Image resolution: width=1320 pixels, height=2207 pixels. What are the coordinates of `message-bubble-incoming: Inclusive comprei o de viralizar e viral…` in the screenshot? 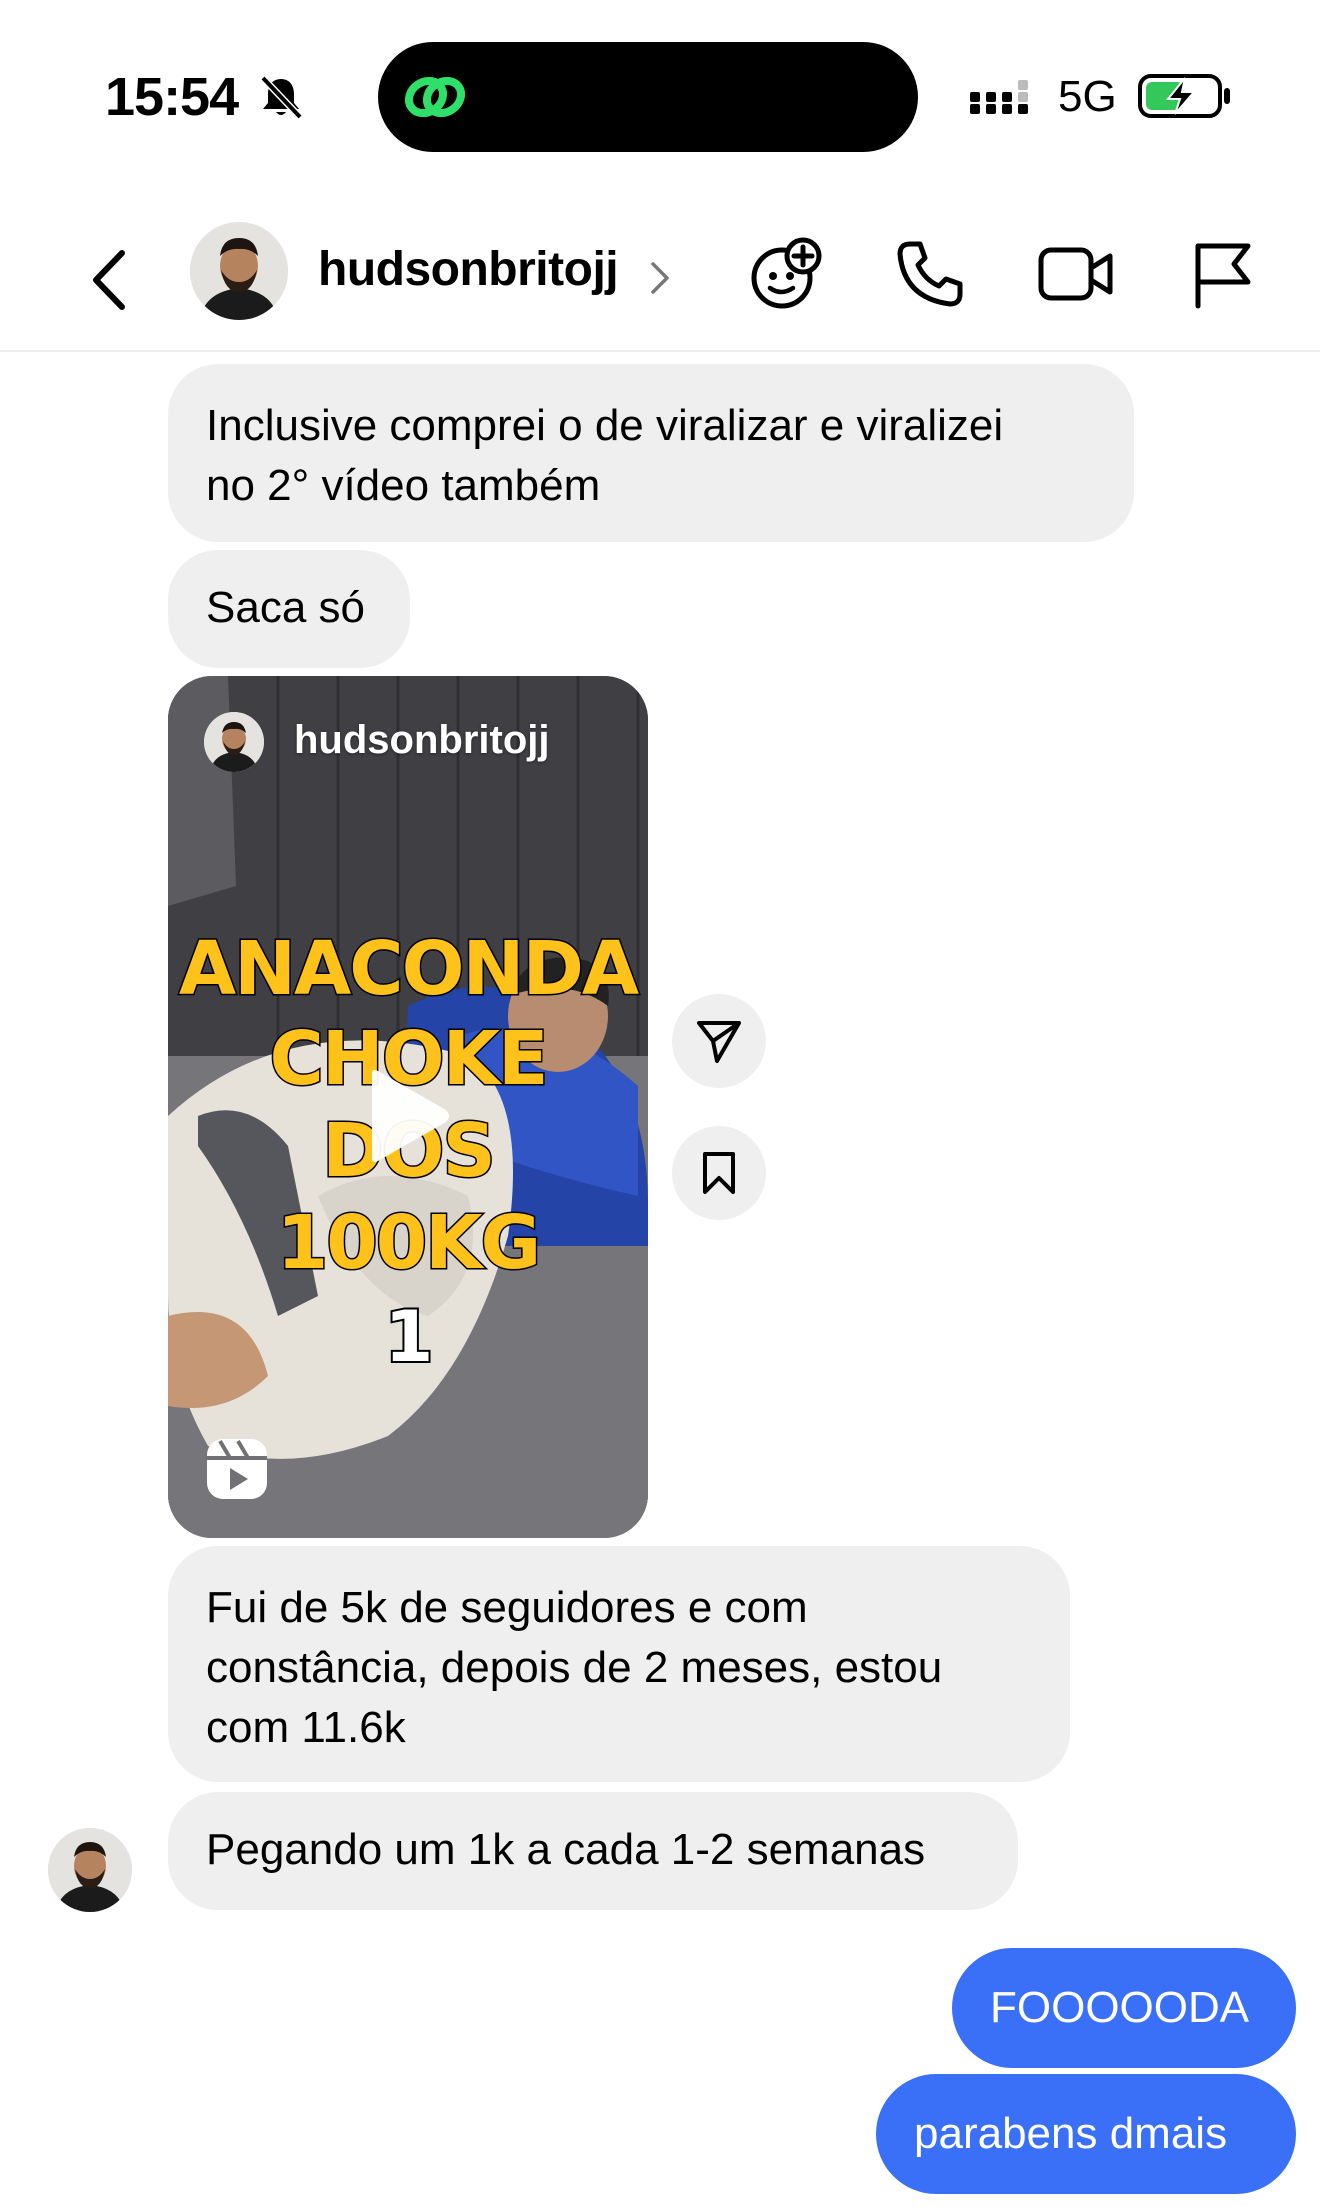 It's located at (651, 453).